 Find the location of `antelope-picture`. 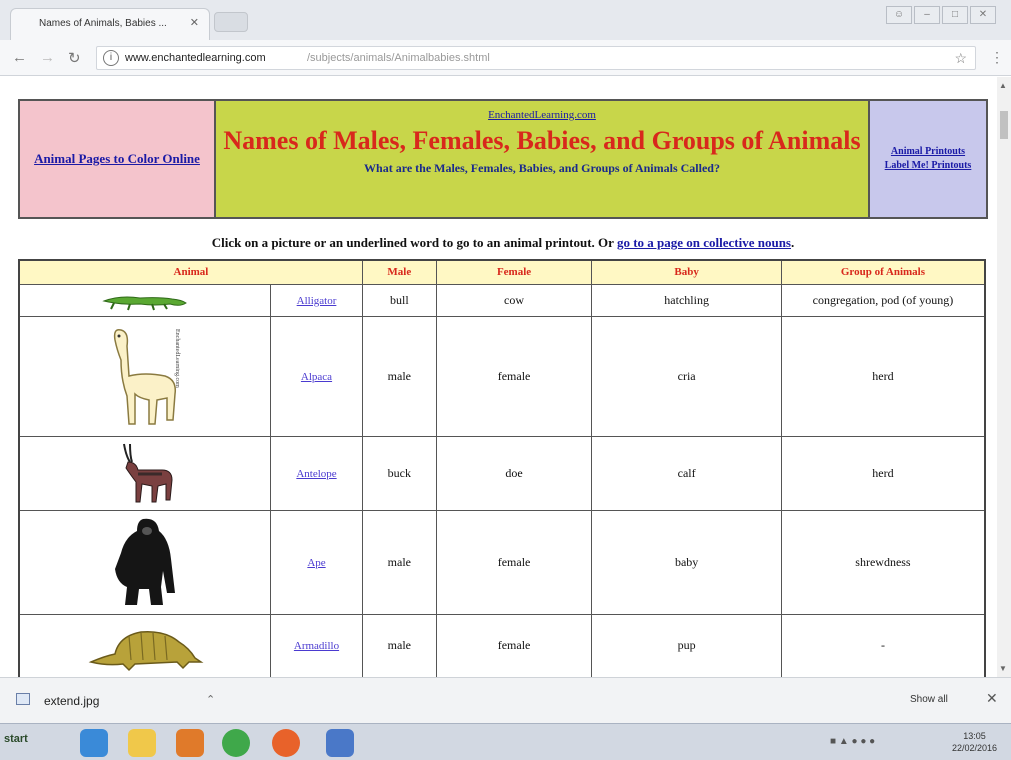

antelope-picture is located at coordinates (145, 473).